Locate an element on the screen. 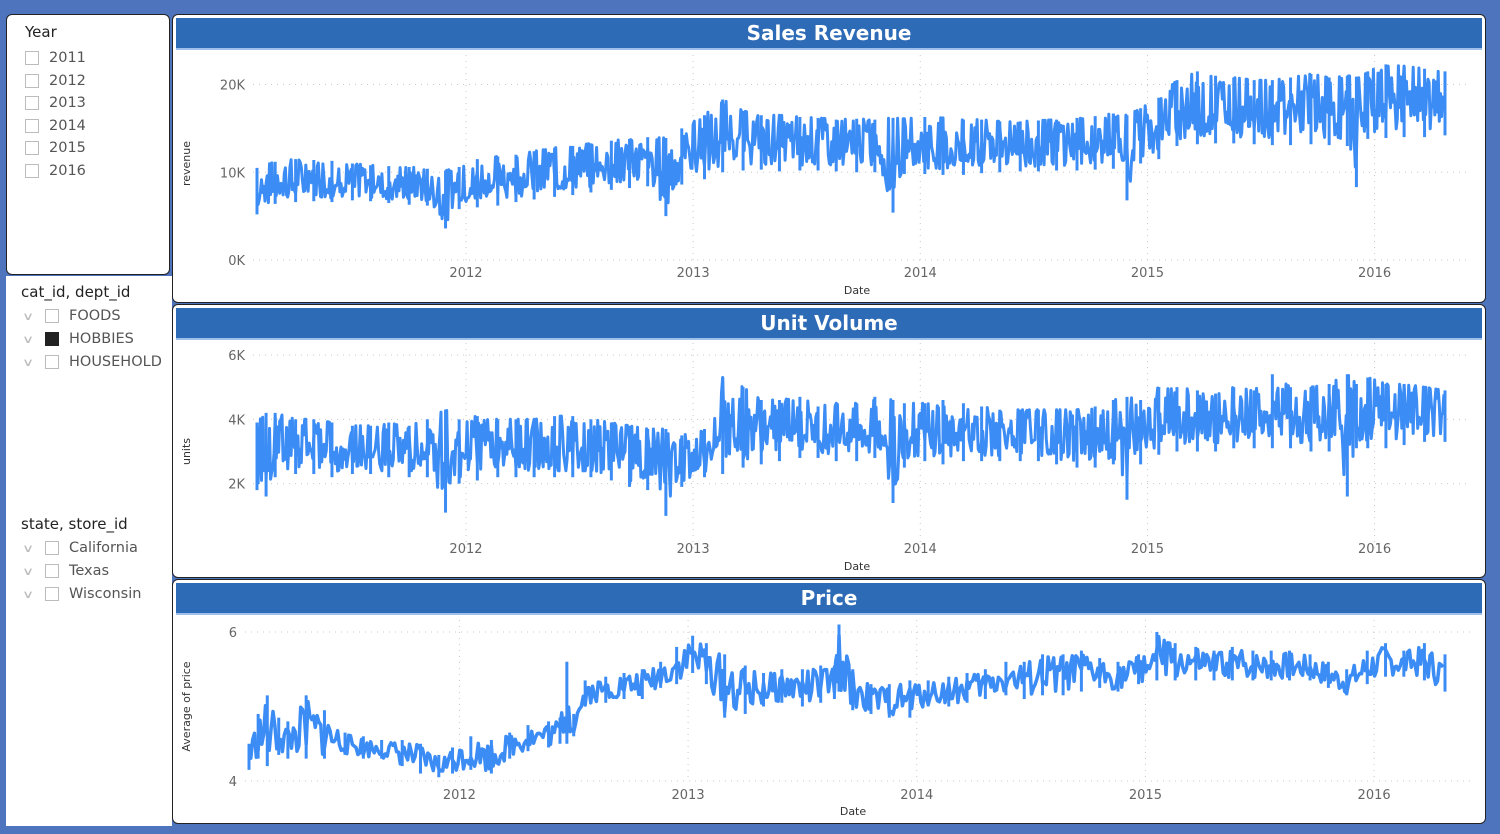 This screenshot has width=1500, height=834. y-axis-title: revenue is located at coordinates (186, 163).